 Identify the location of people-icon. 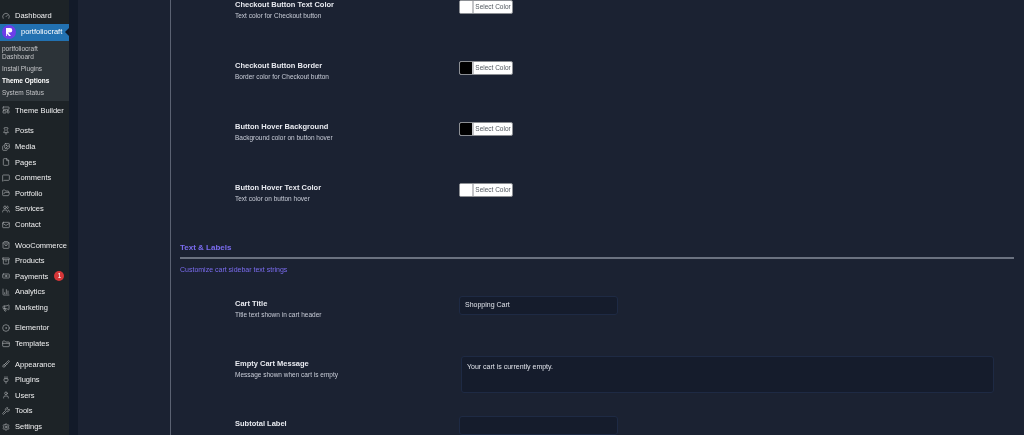
(6, 208).